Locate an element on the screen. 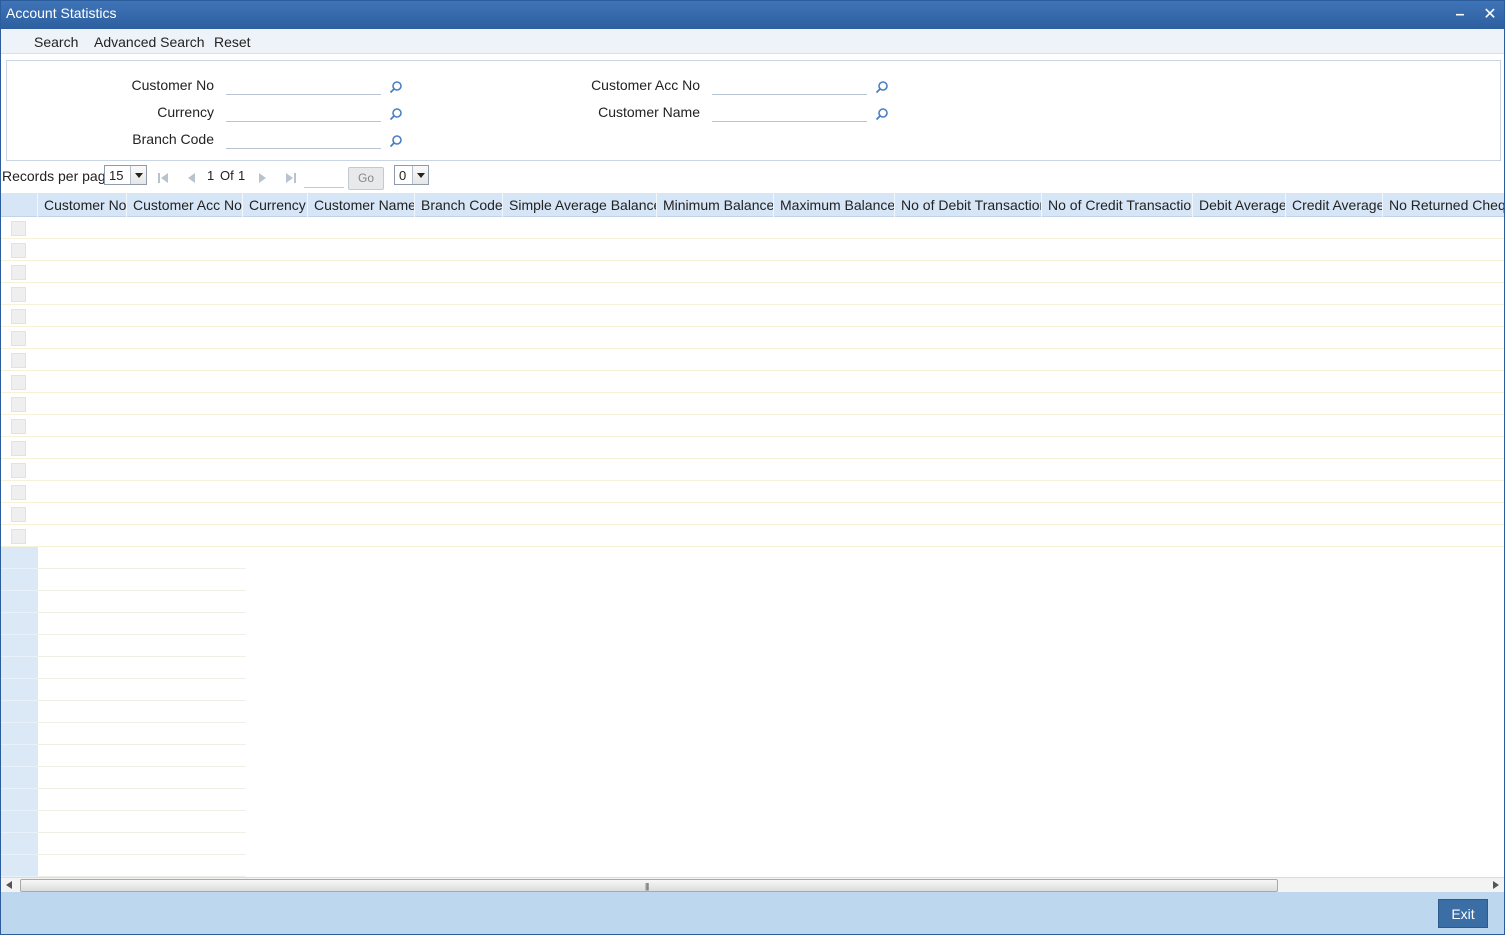 This screenshot has height=935, width=1505. scrollbar-thumb: ||| is located at coordinates (649, 885).